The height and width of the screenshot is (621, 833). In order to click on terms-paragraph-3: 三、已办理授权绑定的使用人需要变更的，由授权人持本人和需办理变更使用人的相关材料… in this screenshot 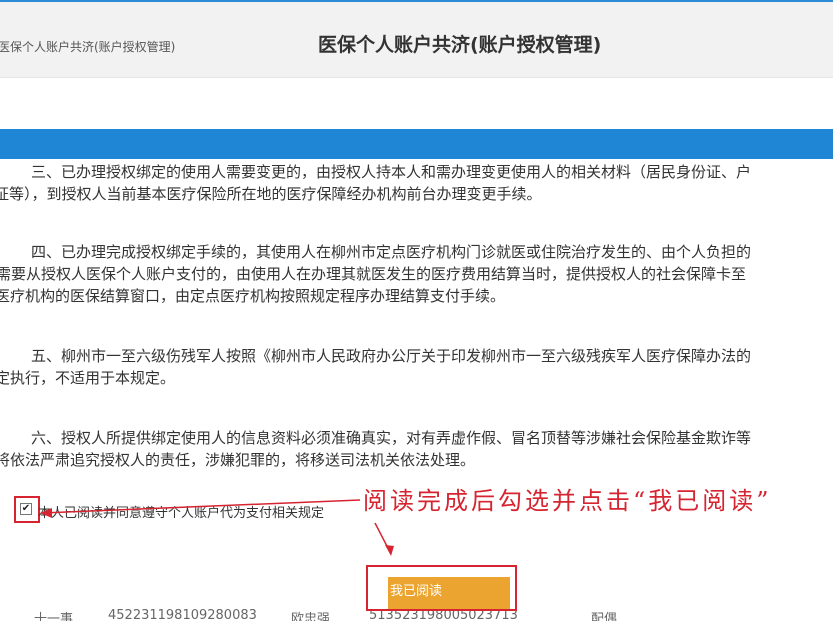, I will do `click(416, 183)`.